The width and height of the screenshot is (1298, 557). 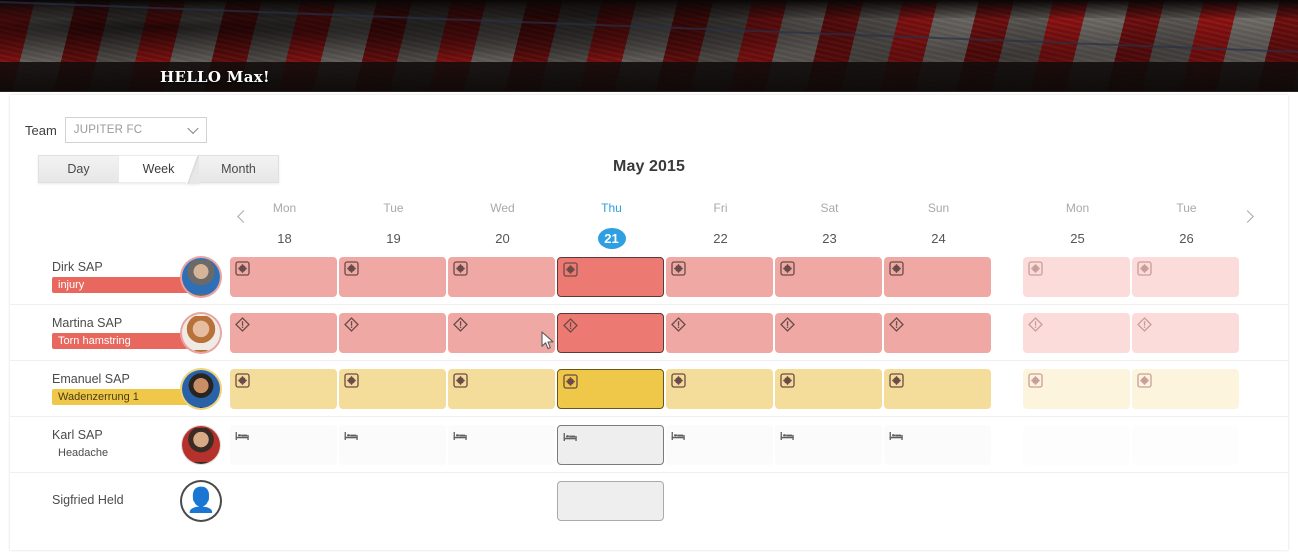 I want to click on team-select: JUPITER FC, so click(x=135, y=130).